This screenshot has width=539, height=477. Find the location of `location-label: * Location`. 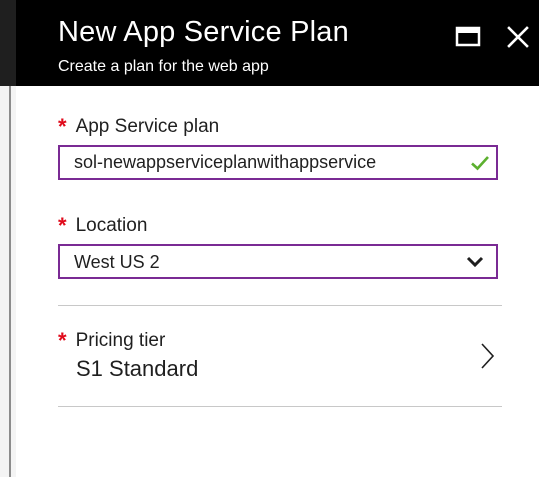

location-label: * Location is located at coordinates (103, 224).